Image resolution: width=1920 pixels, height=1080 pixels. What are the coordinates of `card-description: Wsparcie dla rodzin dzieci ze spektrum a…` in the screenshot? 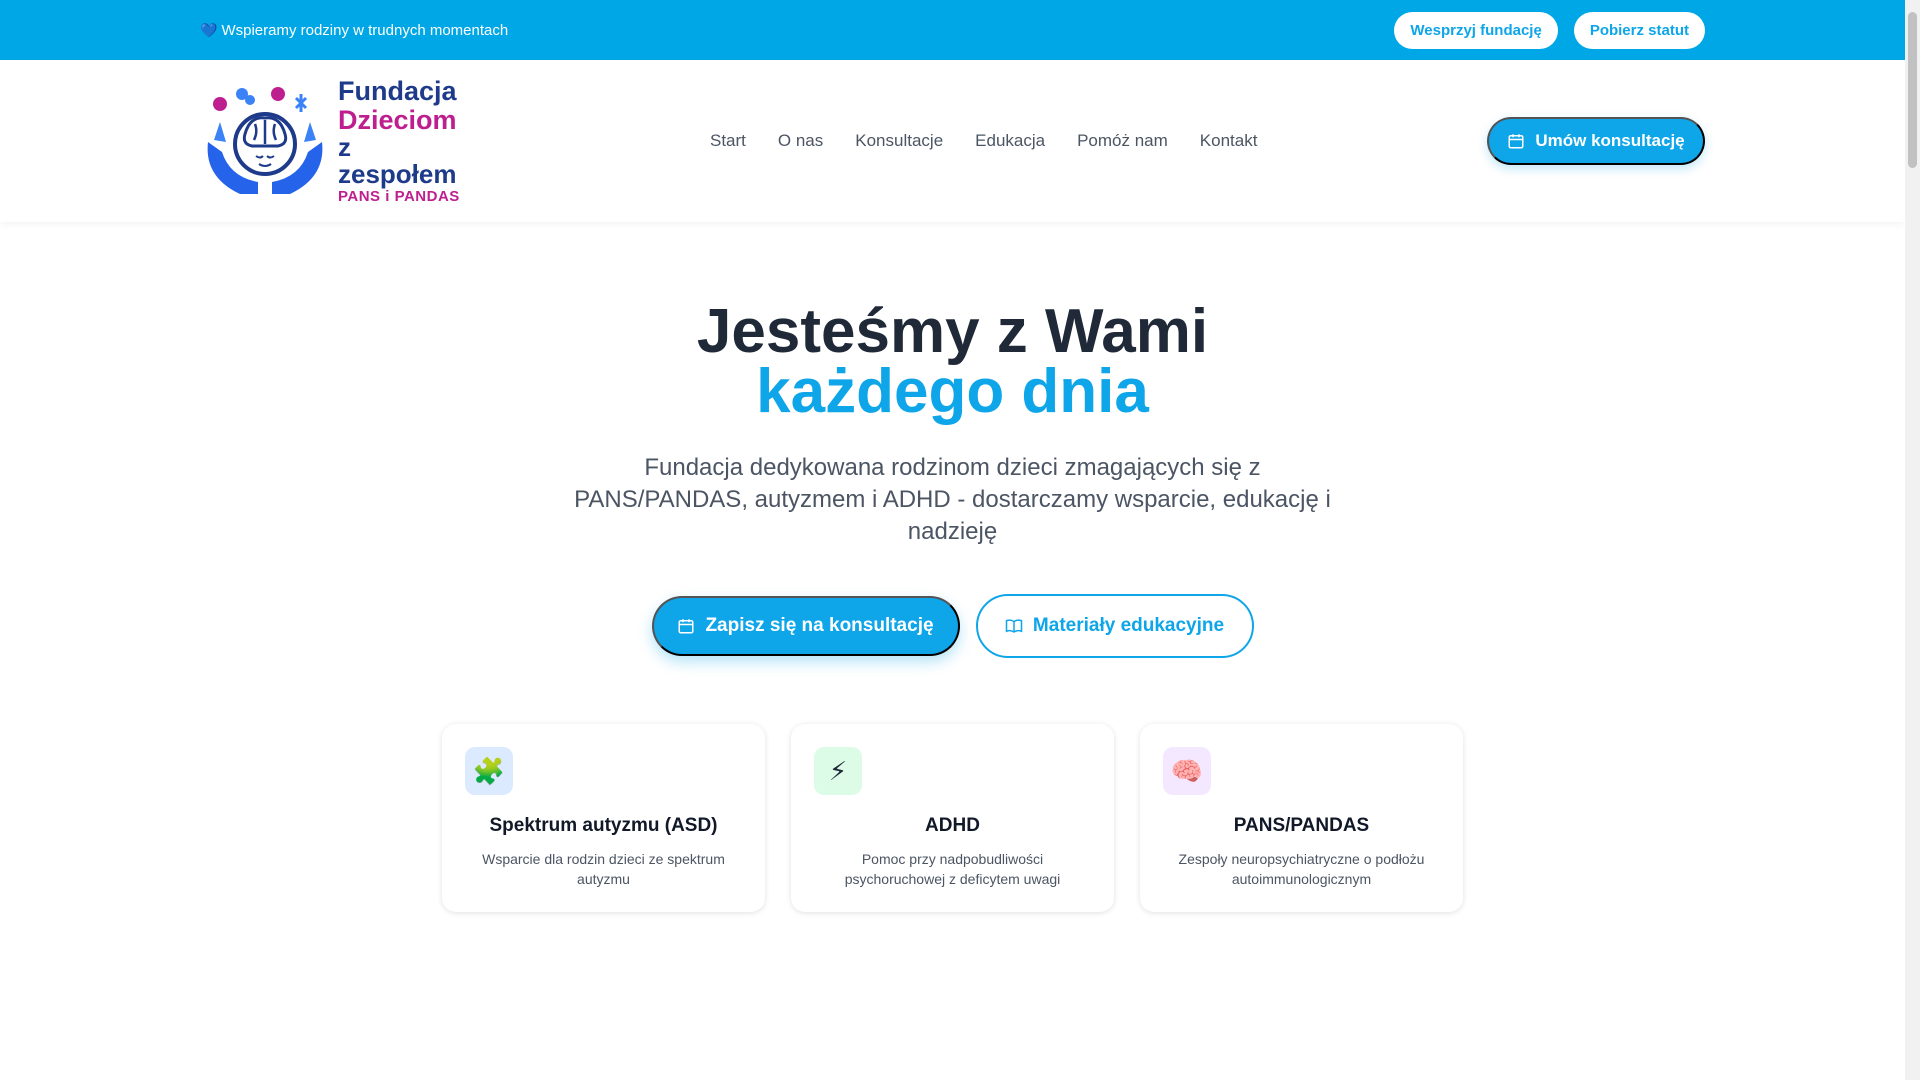 It's located at (603, 869).